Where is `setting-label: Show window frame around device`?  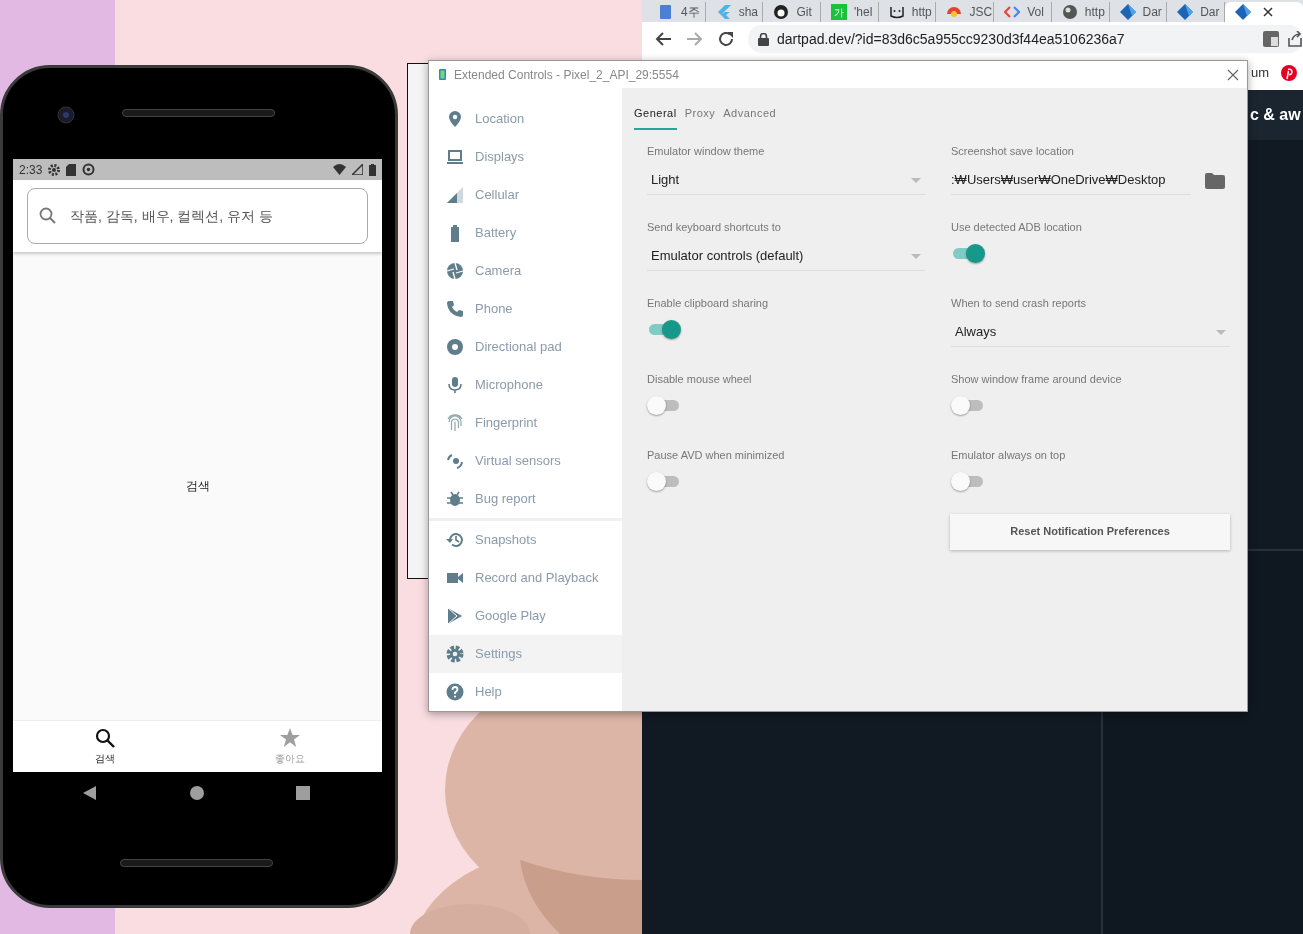 setting-label: Show window frame around device is located at coordinates (1037, 378).